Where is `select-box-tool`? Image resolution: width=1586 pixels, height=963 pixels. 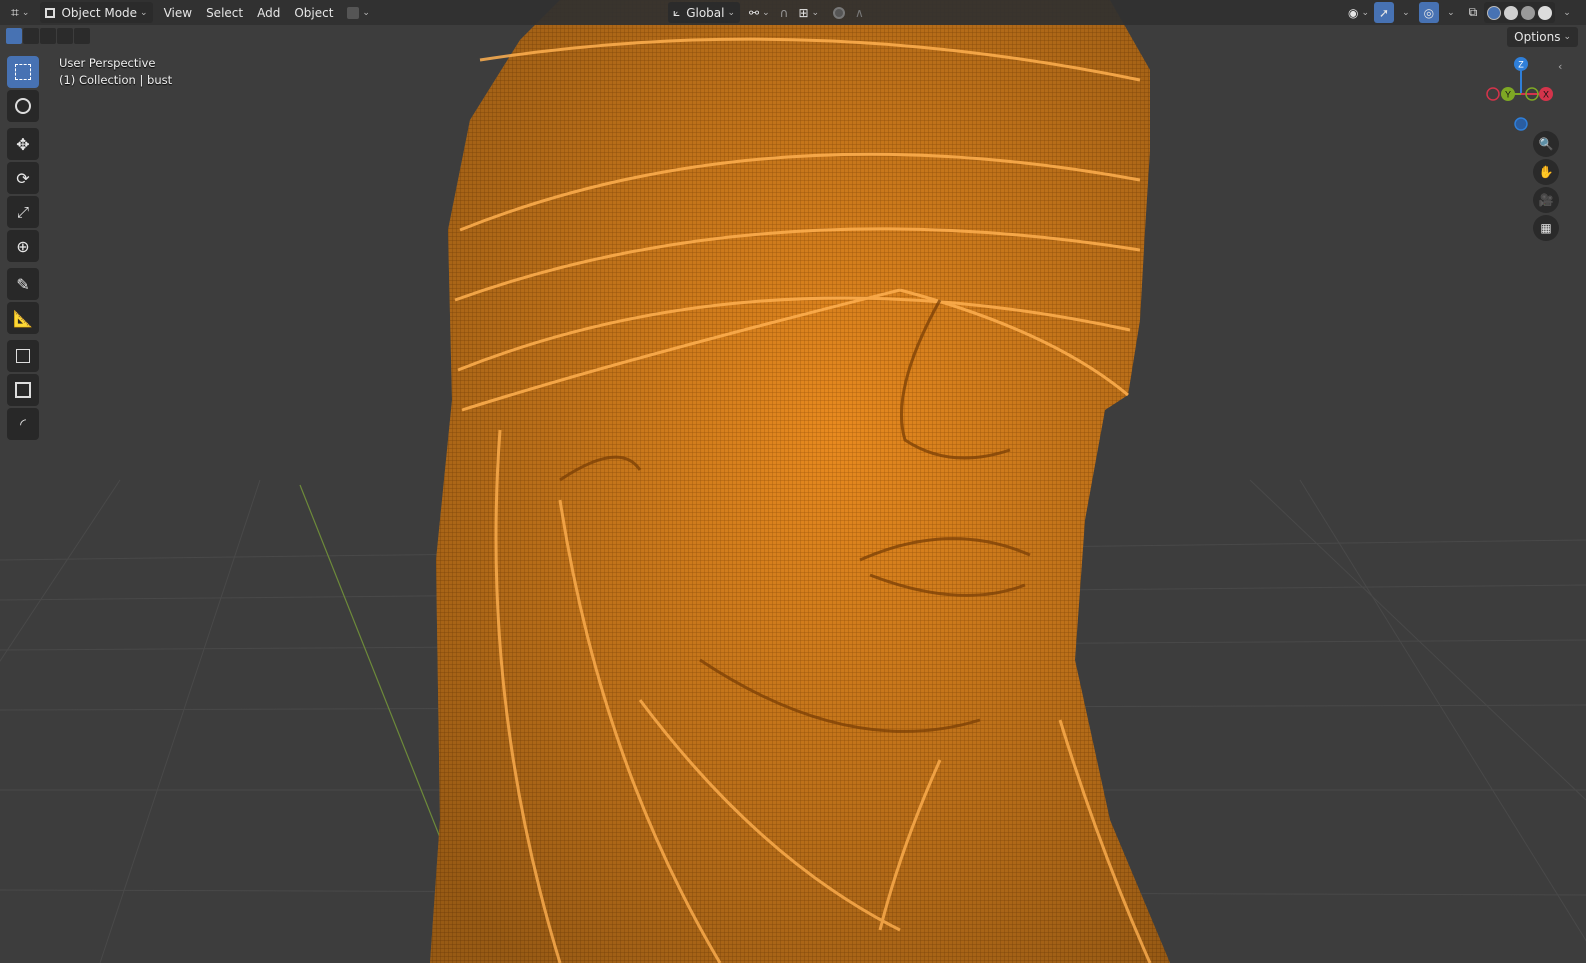 select-box-tool is located at coordinates (23, 72).